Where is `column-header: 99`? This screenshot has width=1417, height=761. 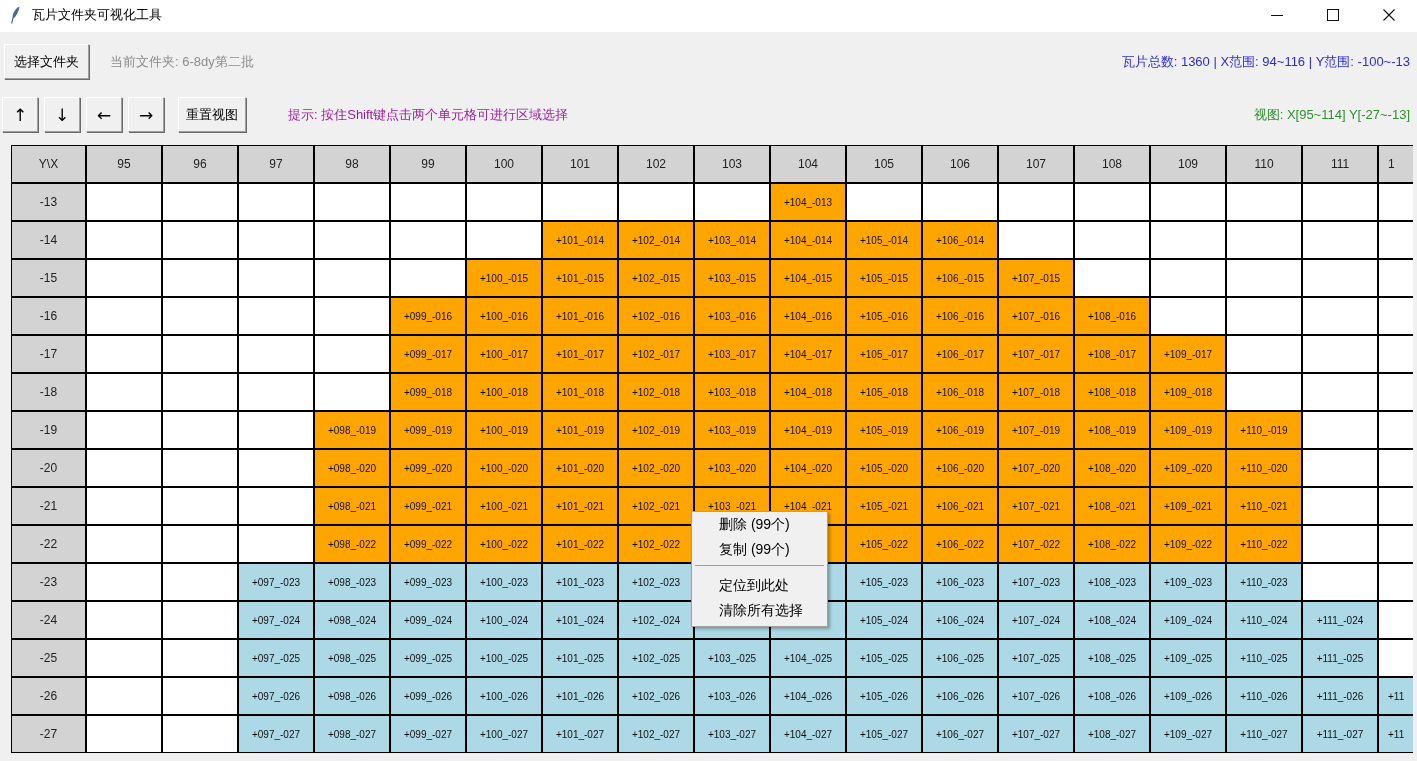
column-header: 99 is located at coordinates (428, 164).